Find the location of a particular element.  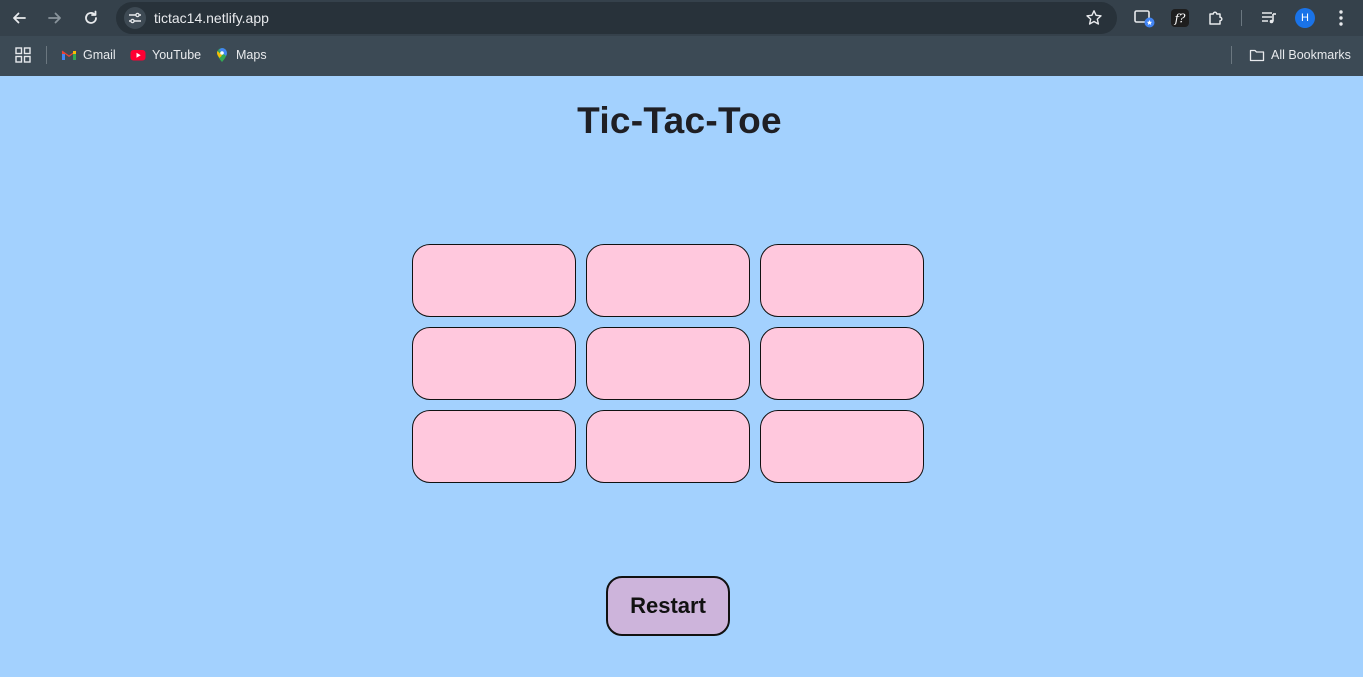

media-controls-button is located at coordinates (1269, 18).